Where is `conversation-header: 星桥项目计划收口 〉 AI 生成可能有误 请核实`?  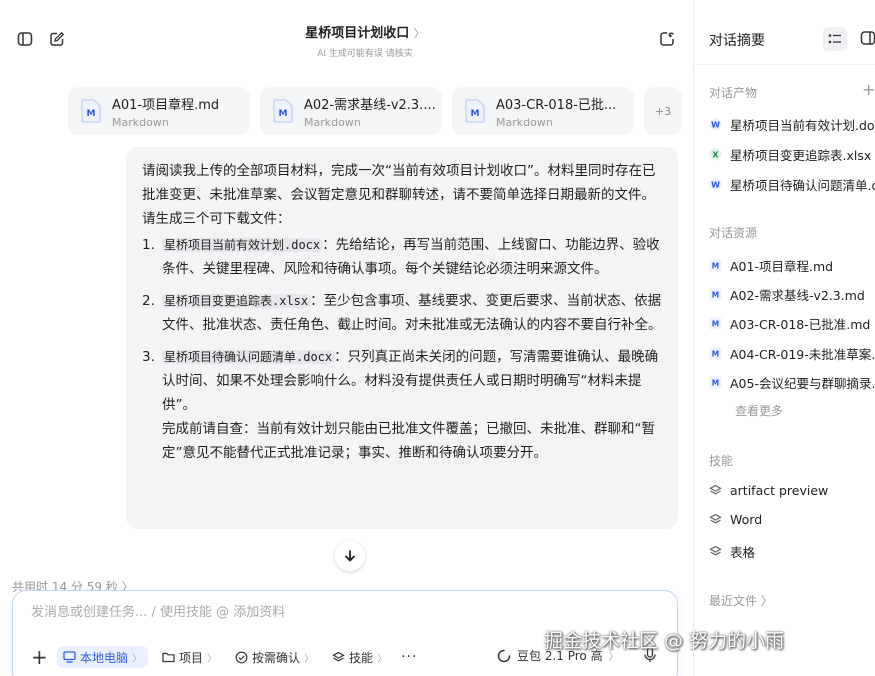
conversation-header: 星桥项目计划收口 〉 AI 生成可能有误 请核实 is located at coordinates (365, 40).